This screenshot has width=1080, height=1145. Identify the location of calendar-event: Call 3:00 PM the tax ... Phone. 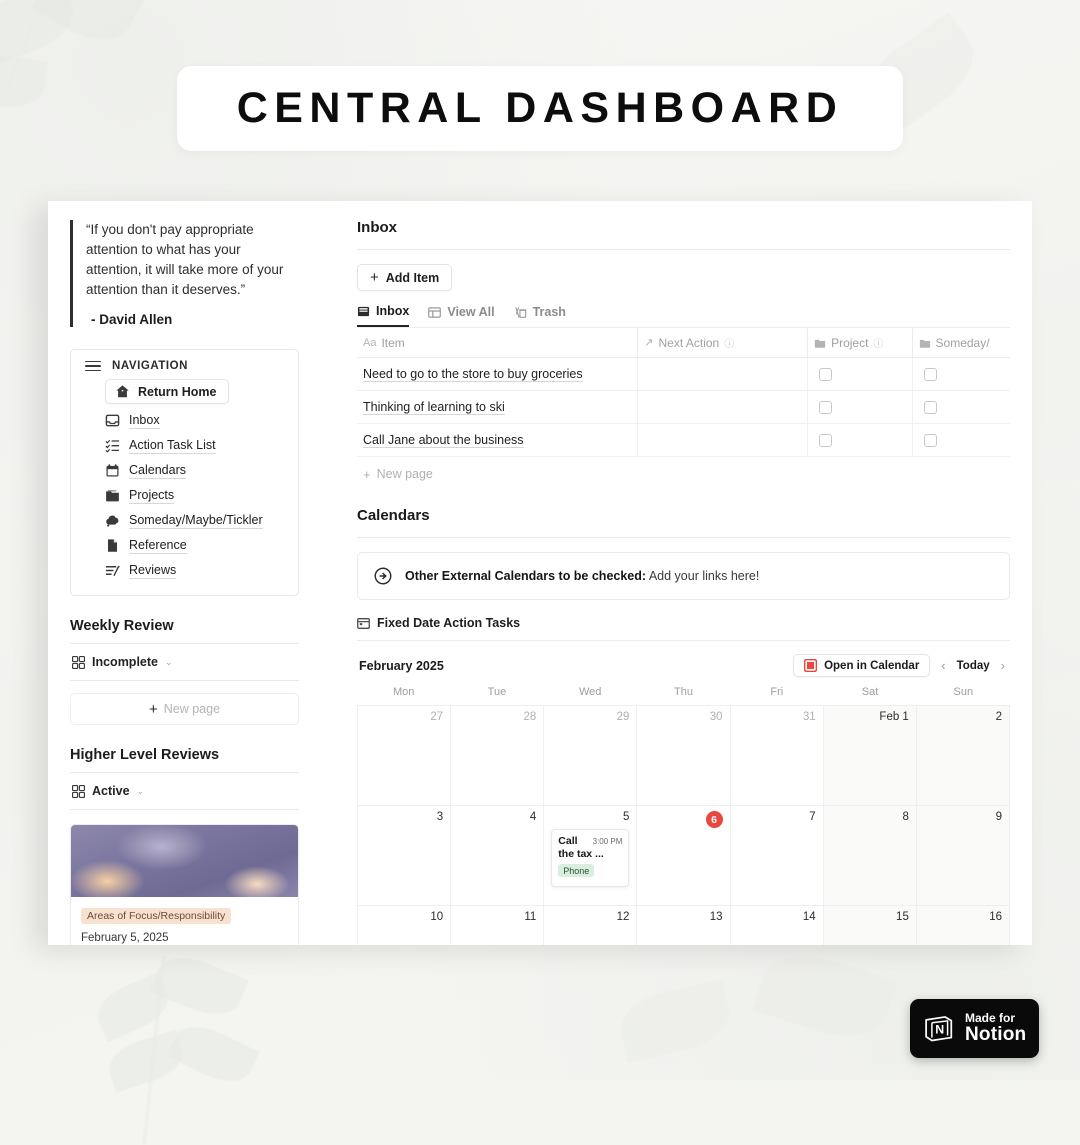
(590, 858).